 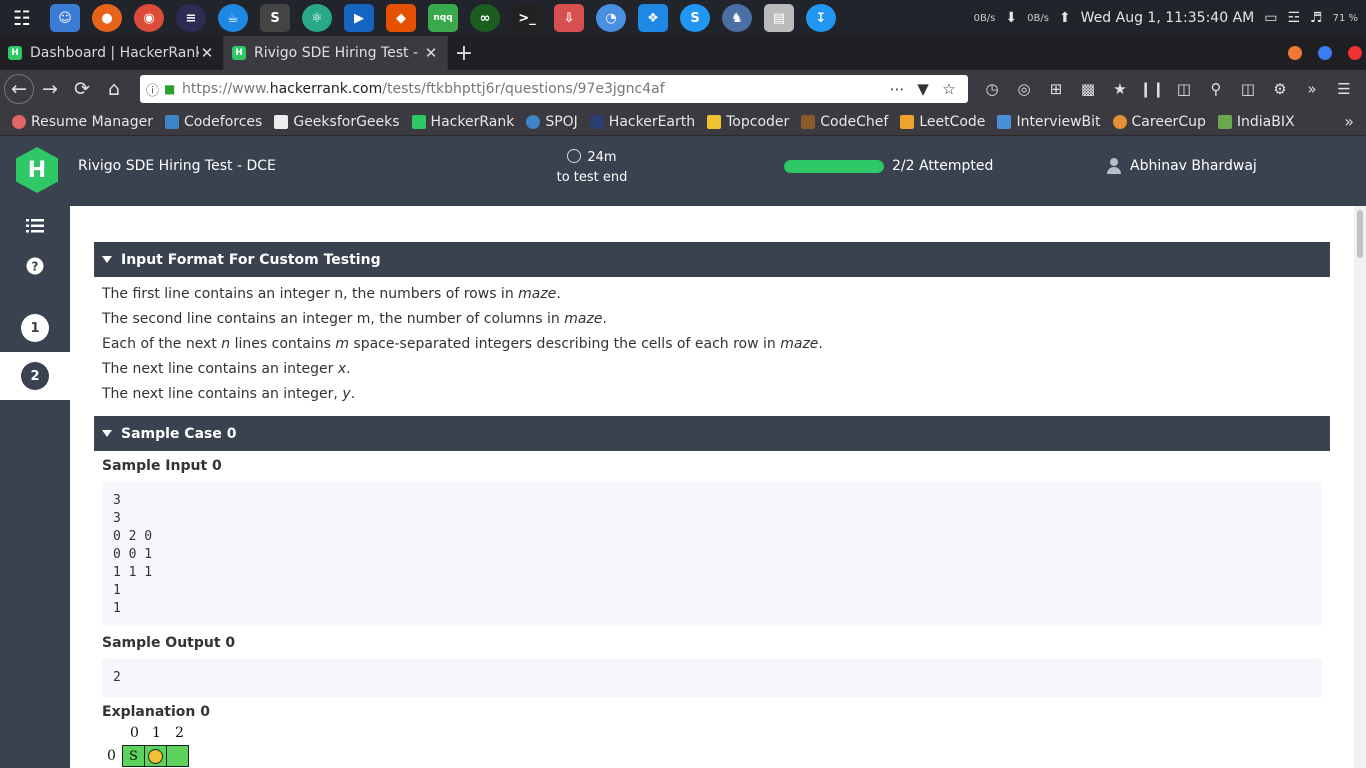 I want to click on eclipse-icon: ≡, so click(x=191, y=18).